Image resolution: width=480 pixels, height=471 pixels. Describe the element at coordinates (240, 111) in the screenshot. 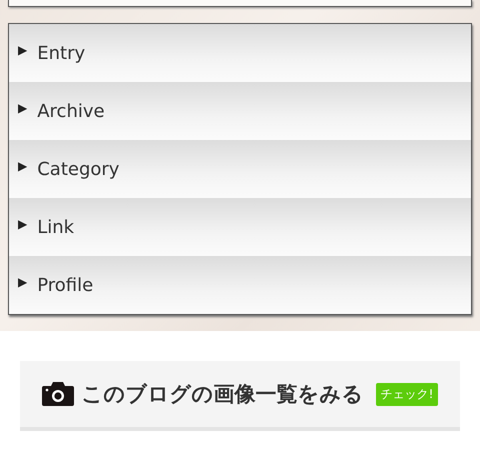

I see `menu-item: ▶ Archive` at that location.